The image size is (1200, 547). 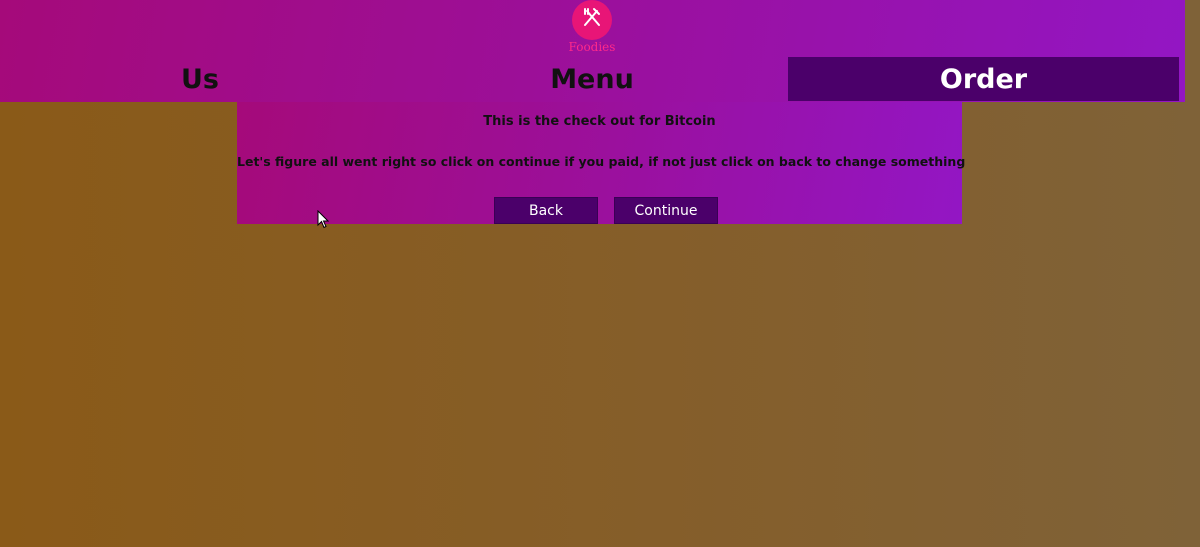 What do you see at coordinates (200, 79) in the screenshot?
I see `nav-us: Us` at bounding box center [200, 79].